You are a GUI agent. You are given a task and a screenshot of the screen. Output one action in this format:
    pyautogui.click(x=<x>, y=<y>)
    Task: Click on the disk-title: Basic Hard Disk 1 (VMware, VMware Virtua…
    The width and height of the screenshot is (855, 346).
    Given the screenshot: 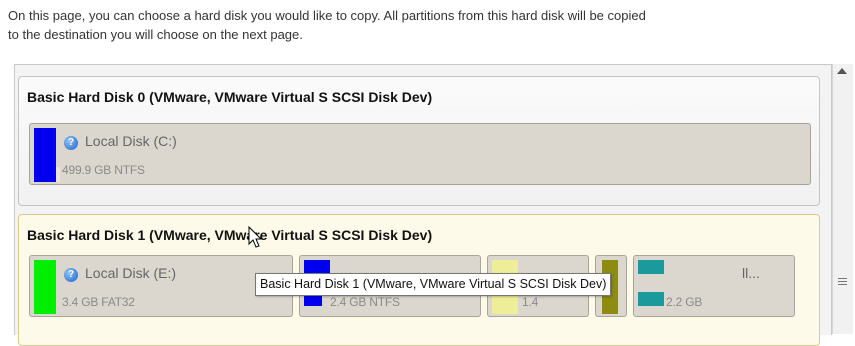 What is the action you would take?
    pyautogui.click(x=230, y=235)
    